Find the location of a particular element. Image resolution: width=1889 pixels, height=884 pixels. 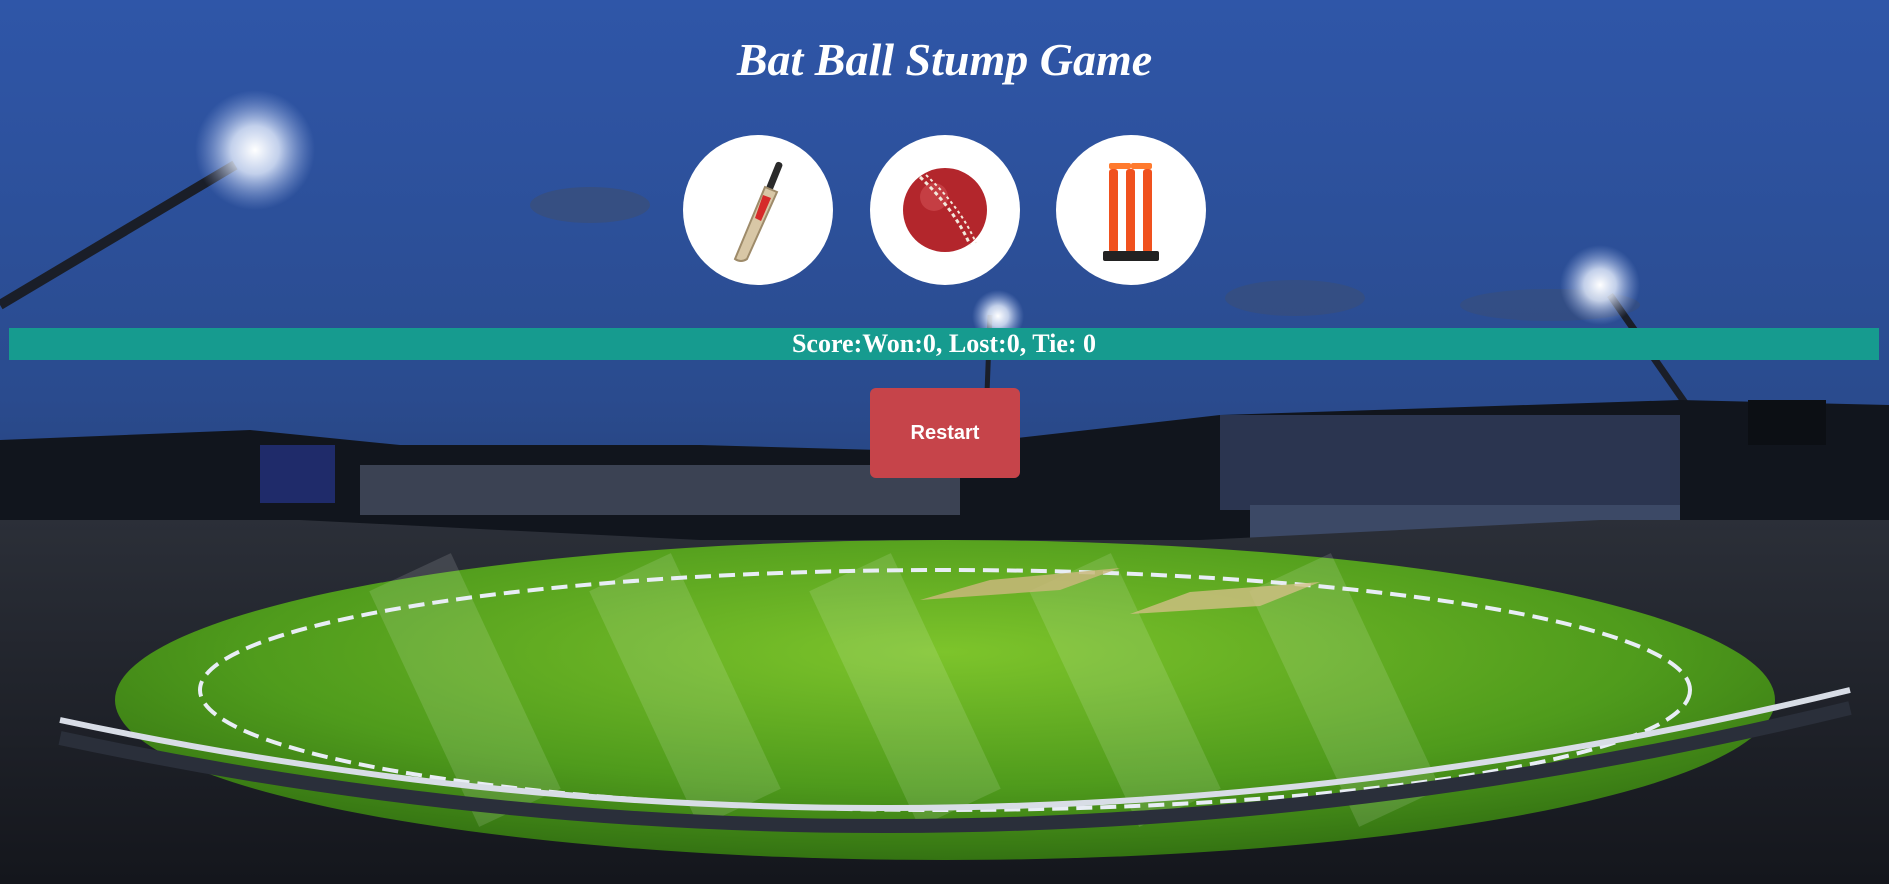

choice-buttons is located at coordinates (945, 210).